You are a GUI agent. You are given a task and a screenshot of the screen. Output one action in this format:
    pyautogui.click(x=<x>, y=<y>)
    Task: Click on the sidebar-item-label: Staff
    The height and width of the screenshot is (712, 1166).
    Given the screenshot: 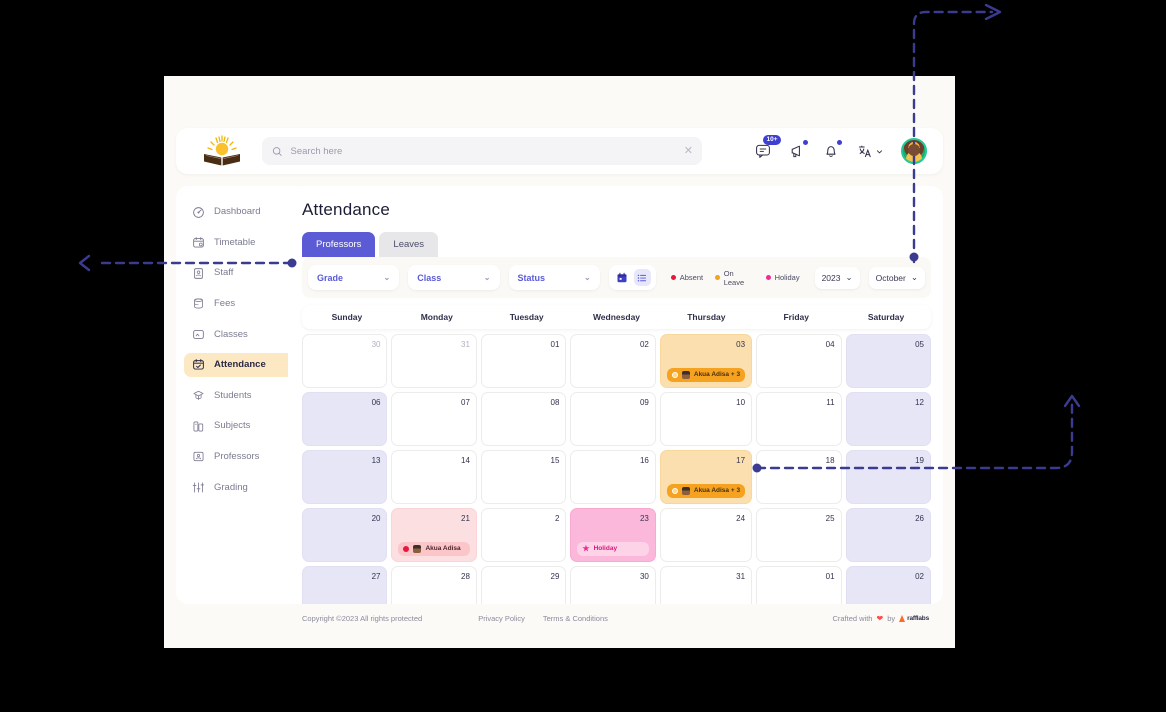 What is the action you would take?
    pyautogui.click(x=224, y=273)
    